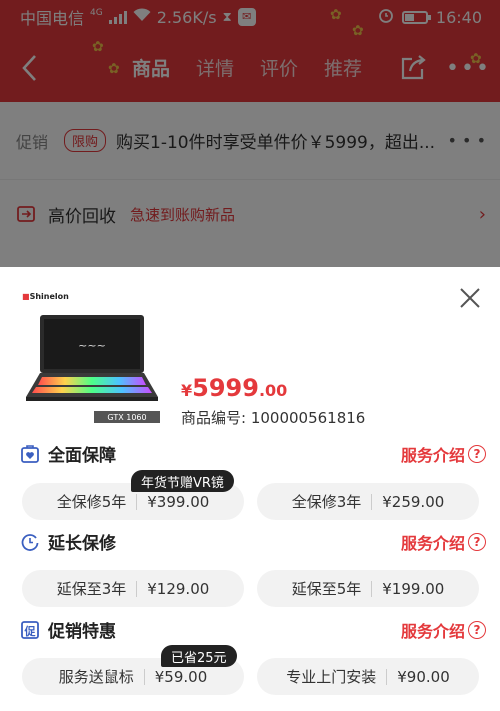 This screenshot has width=500, height=711. What do you see at coordinates (30, 542) in the screenshot?
I see `clock-arrow-icon` at bounding box center [30, 542].